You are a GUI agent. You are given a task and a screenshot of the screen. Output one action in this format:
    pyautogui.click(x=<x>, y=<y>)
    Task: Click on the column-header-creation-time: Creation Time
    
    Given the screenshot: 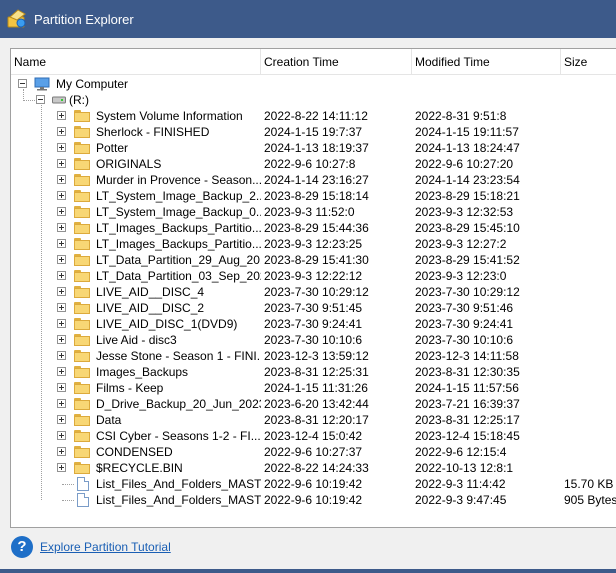 What is the action you would take?
    pyautogui.click(x=336, y=62)
    